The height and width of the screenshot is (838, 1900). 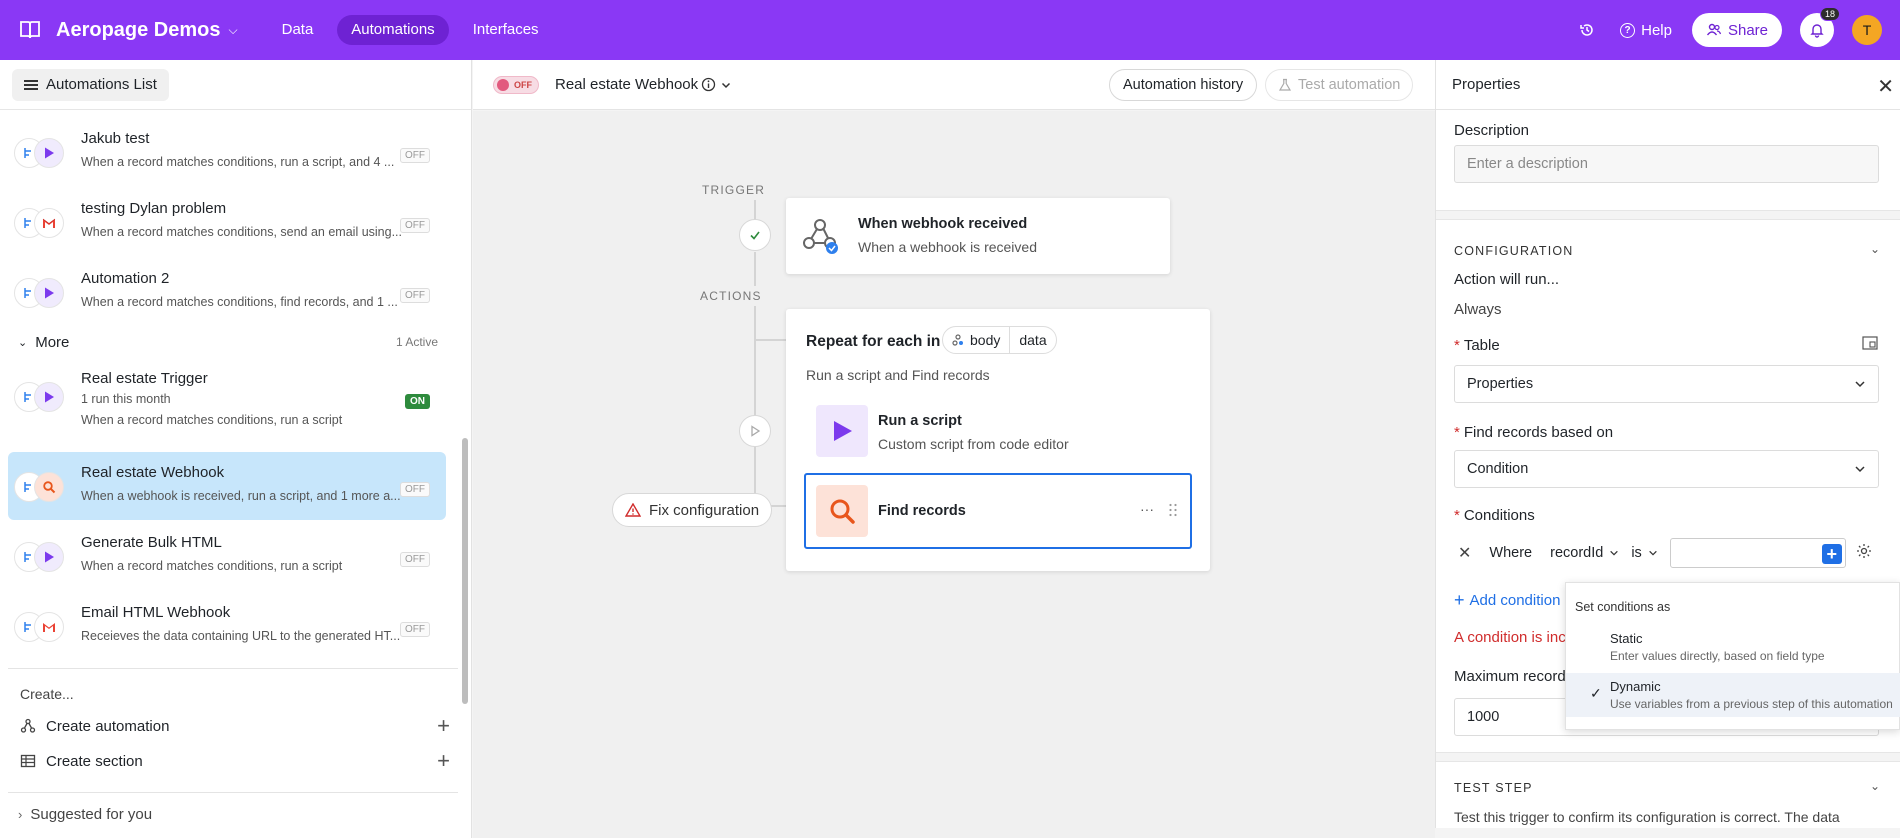 What do you see at coordinates (1666, 164) in the screenshot?
I see `description-input: Enter a description` at bounding box center [1666, 164].